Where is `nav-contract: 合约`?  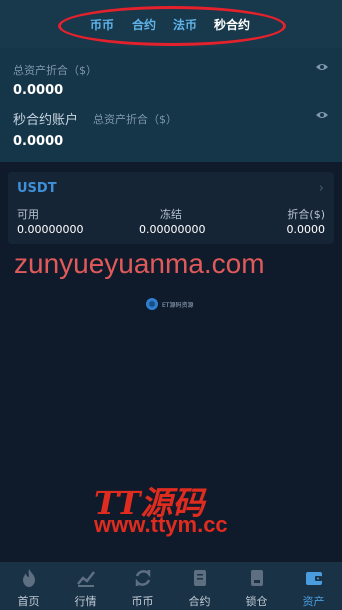
nav-contract: 合约 is located at coordinates (199, 586).